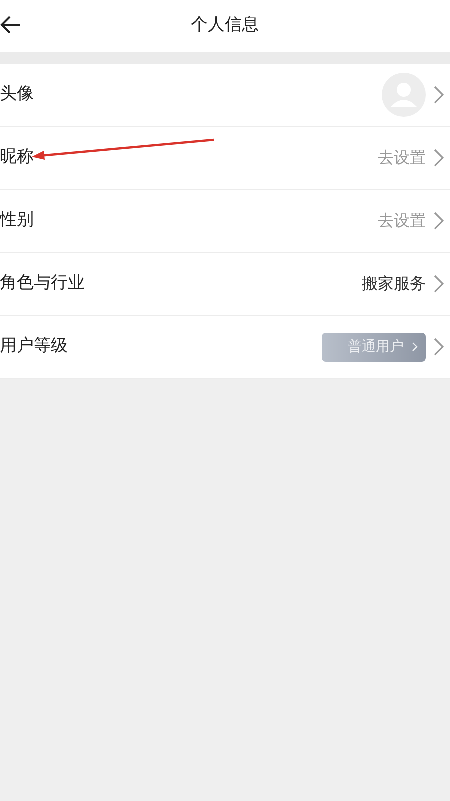 The height and width of the screenshot is (801, 450). Describe the element at coordinates (225, 284) in the screenshot. I see `settings-row: 角色与行业 搬家服务` at that location.